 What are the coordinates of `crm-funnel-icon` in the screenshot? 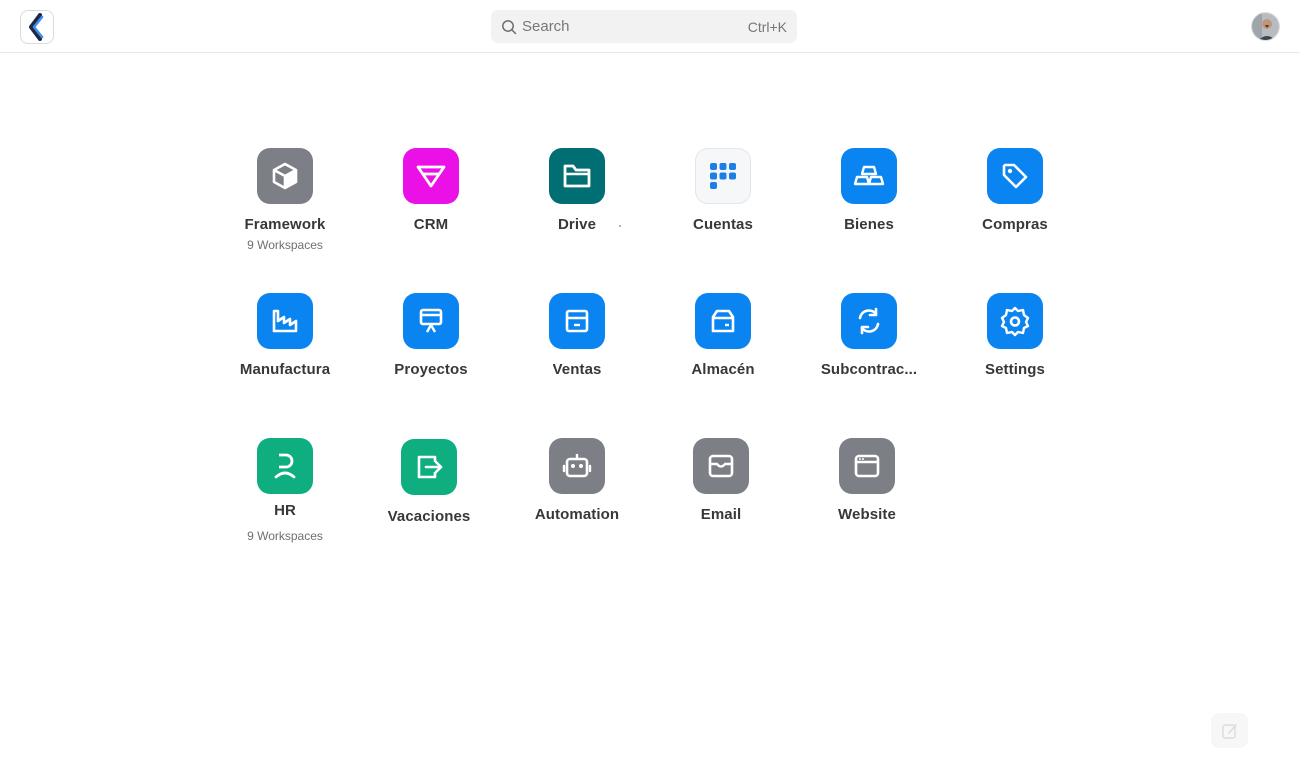 It's located at (431, 176).